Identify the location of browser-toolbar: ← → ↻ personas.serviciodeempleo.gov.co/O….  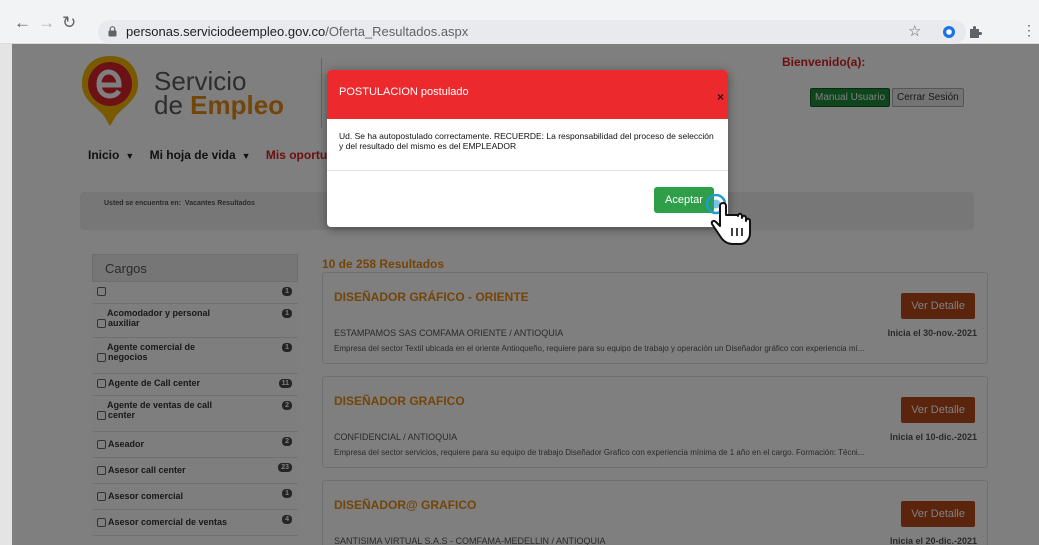
(519, 22).